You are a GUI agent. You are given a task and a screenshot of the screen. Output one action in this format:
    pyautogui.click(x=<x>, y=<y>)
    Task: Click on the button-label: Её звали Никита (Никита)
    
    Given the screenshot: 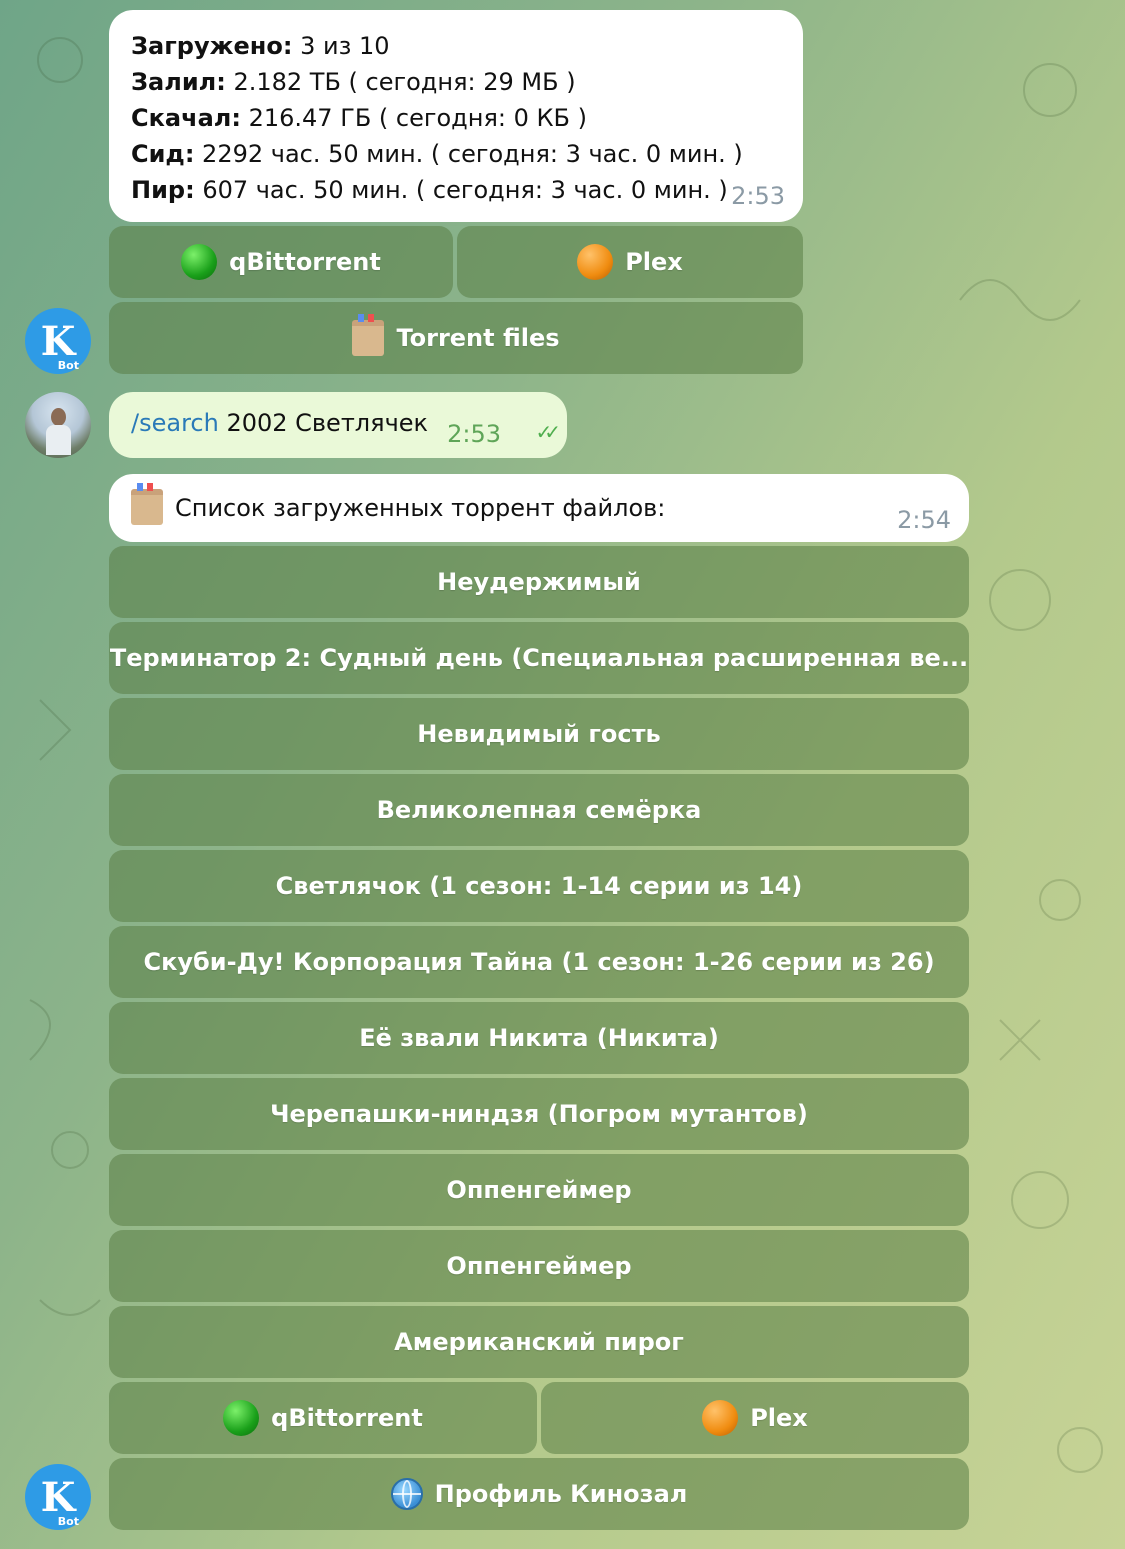 What is the action you would take?
    pyautogui.click(x=539, y=1038)
    